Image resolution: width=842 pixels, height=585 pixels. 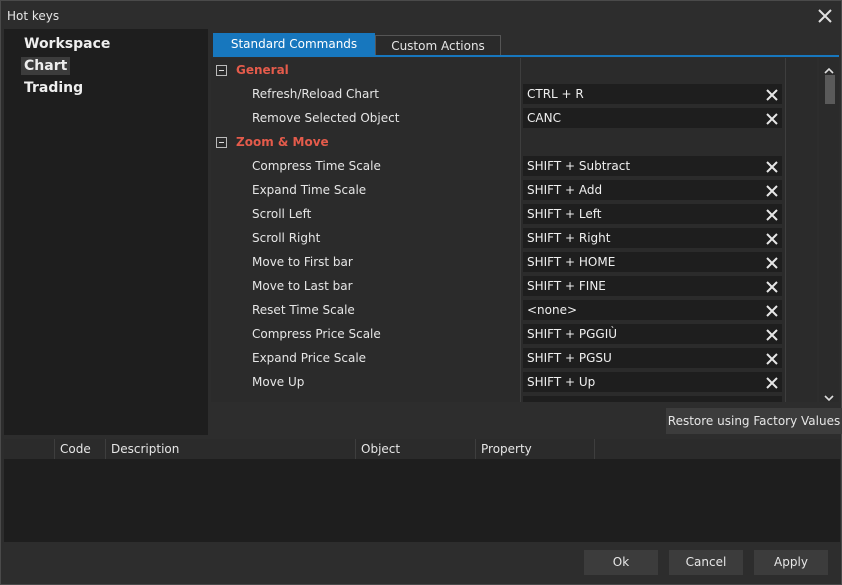 What do you see at coordinates (33, 16) in the screenshot?
I see `window-title: Hot keys` at bounding box center [33, 16].